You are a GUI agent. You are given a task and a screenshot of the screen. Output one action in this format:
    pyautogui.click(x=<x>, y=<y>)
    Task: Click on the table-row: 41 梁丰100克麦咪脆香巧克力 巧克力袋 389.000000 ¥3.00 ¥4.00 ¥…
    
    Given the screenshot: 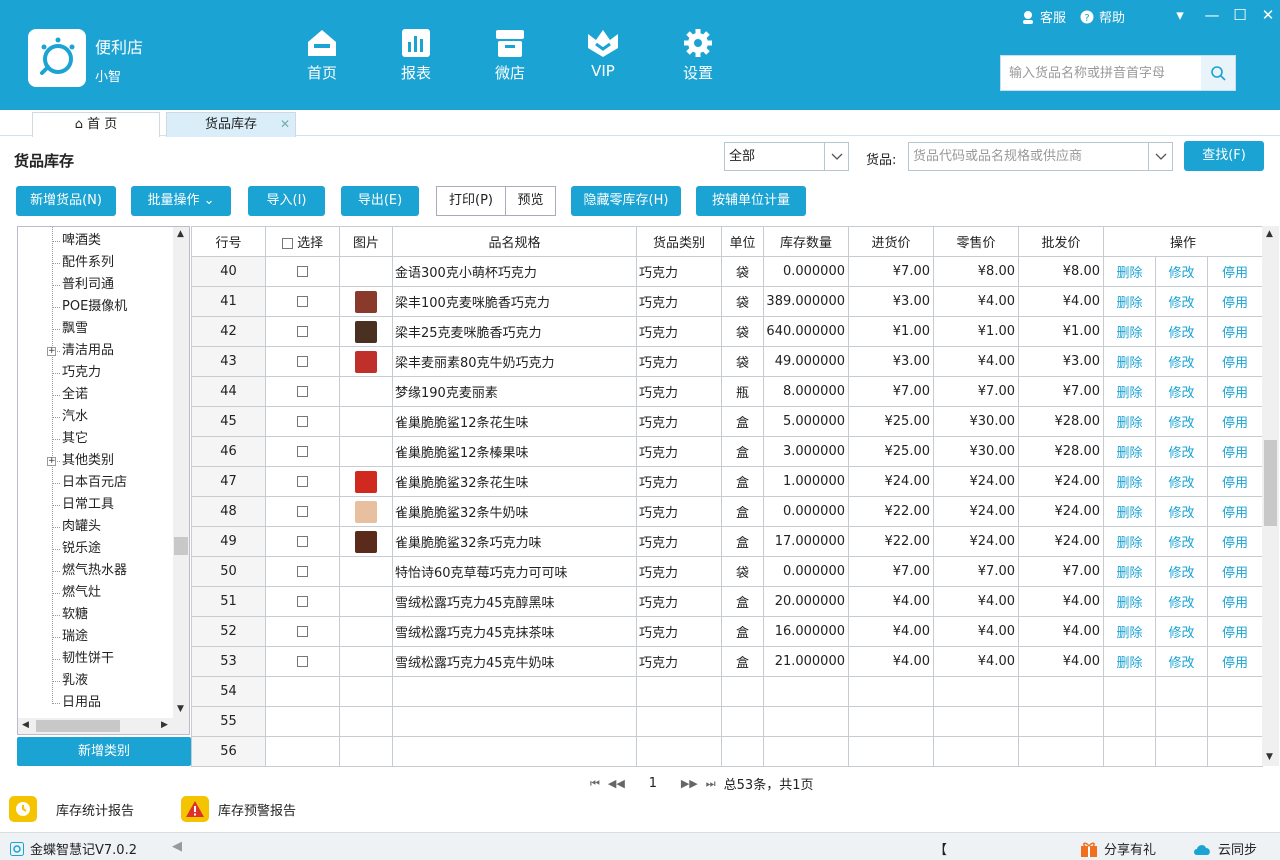 What is the action you would take?
    pyautogui.click(x=727, y=301)
    